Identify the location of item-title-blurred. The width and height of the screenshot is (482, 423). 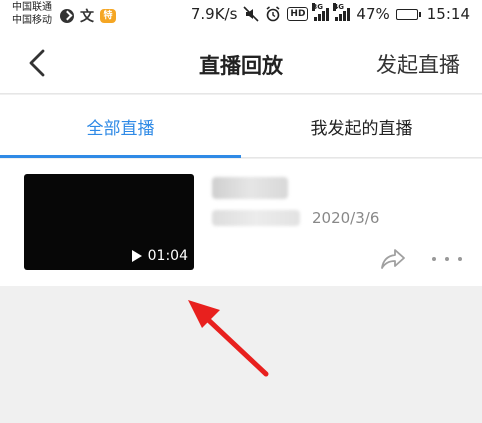
(250, 188).